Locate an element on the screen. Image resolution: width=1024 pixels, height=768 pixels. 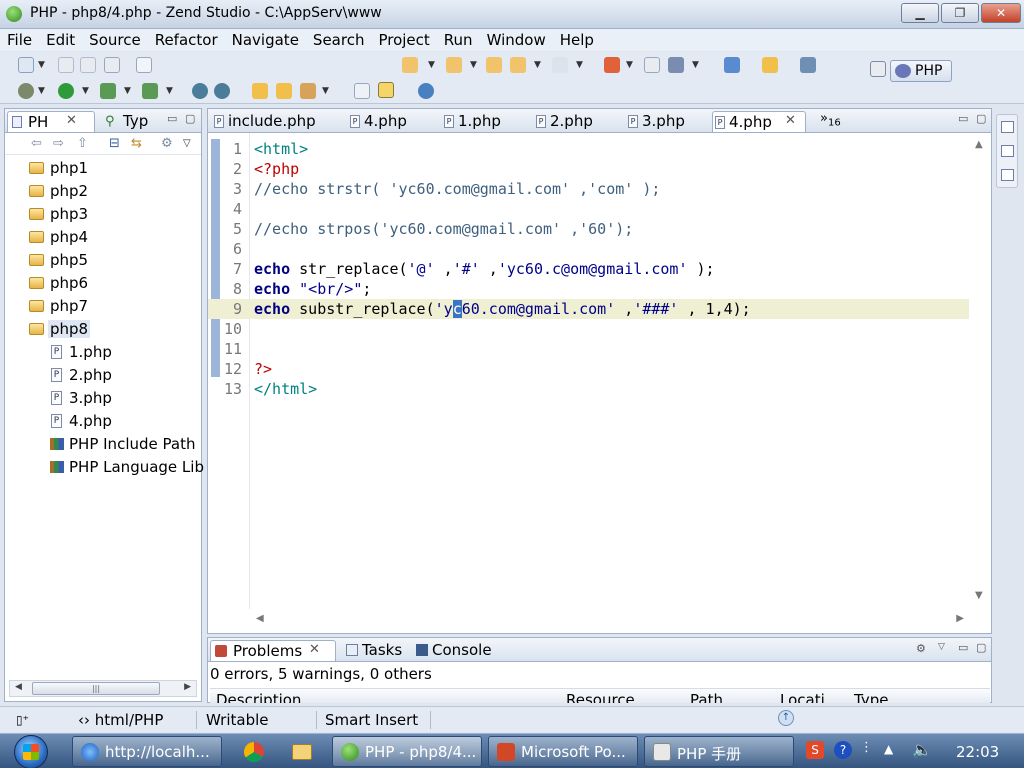
minimize-editor-icon: ▭ is located at coordinates (963, 118).